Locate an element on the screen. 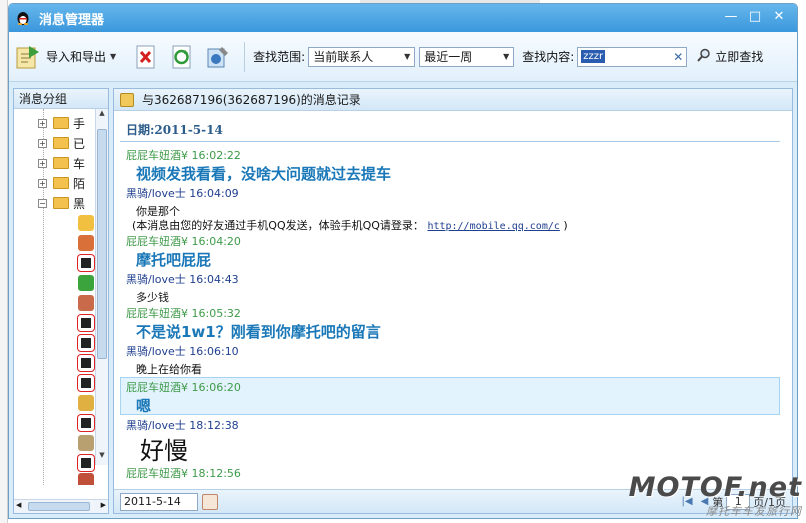 This screenshot has width=806, height=523. tree-group-item: + 已 is located at coordinates (61, 143).